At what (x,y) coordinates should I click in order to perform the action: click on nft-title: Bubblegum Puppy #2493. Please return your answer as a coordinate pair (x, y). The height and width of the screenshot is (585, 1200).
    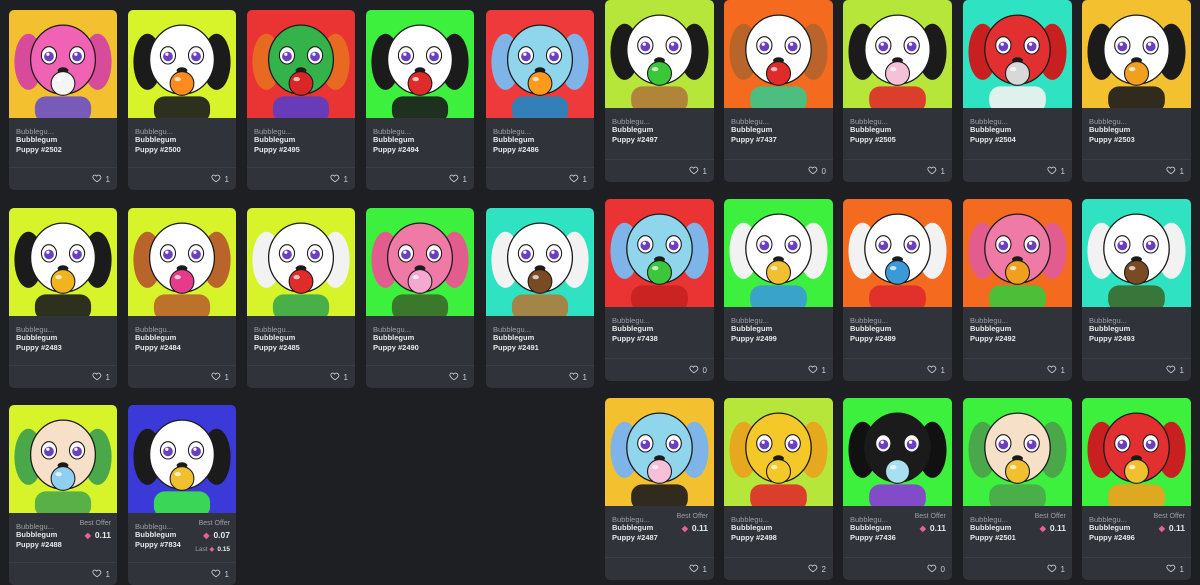
    Looking at the image, I should click on (1112, 334).